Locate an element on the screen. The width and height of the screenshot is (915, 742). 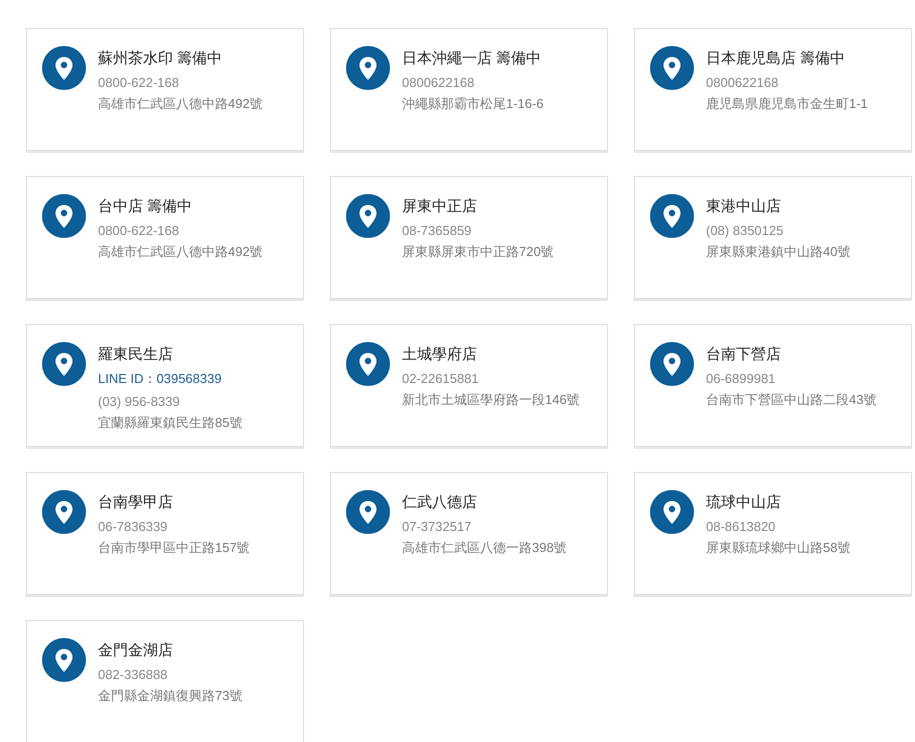
store-address: 屏東縣屏東市中正路720號 is located at coordinates (478, 251).